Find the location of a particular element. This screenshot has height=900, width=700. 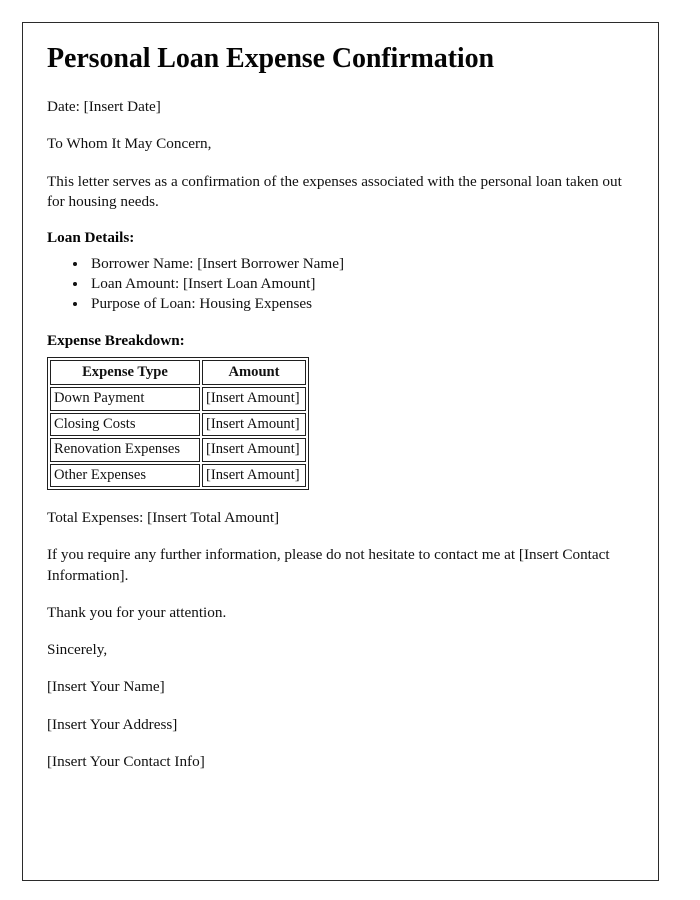

loan-details-heading: Loan Details: is located at coordinates (91, 238).